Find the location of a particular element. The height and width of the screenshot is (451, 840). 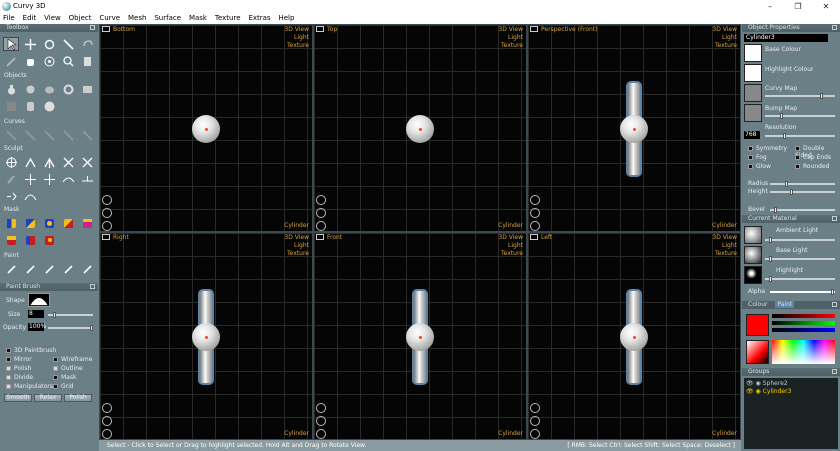

curve-tool-2-button is located at coordinates (30, 135).